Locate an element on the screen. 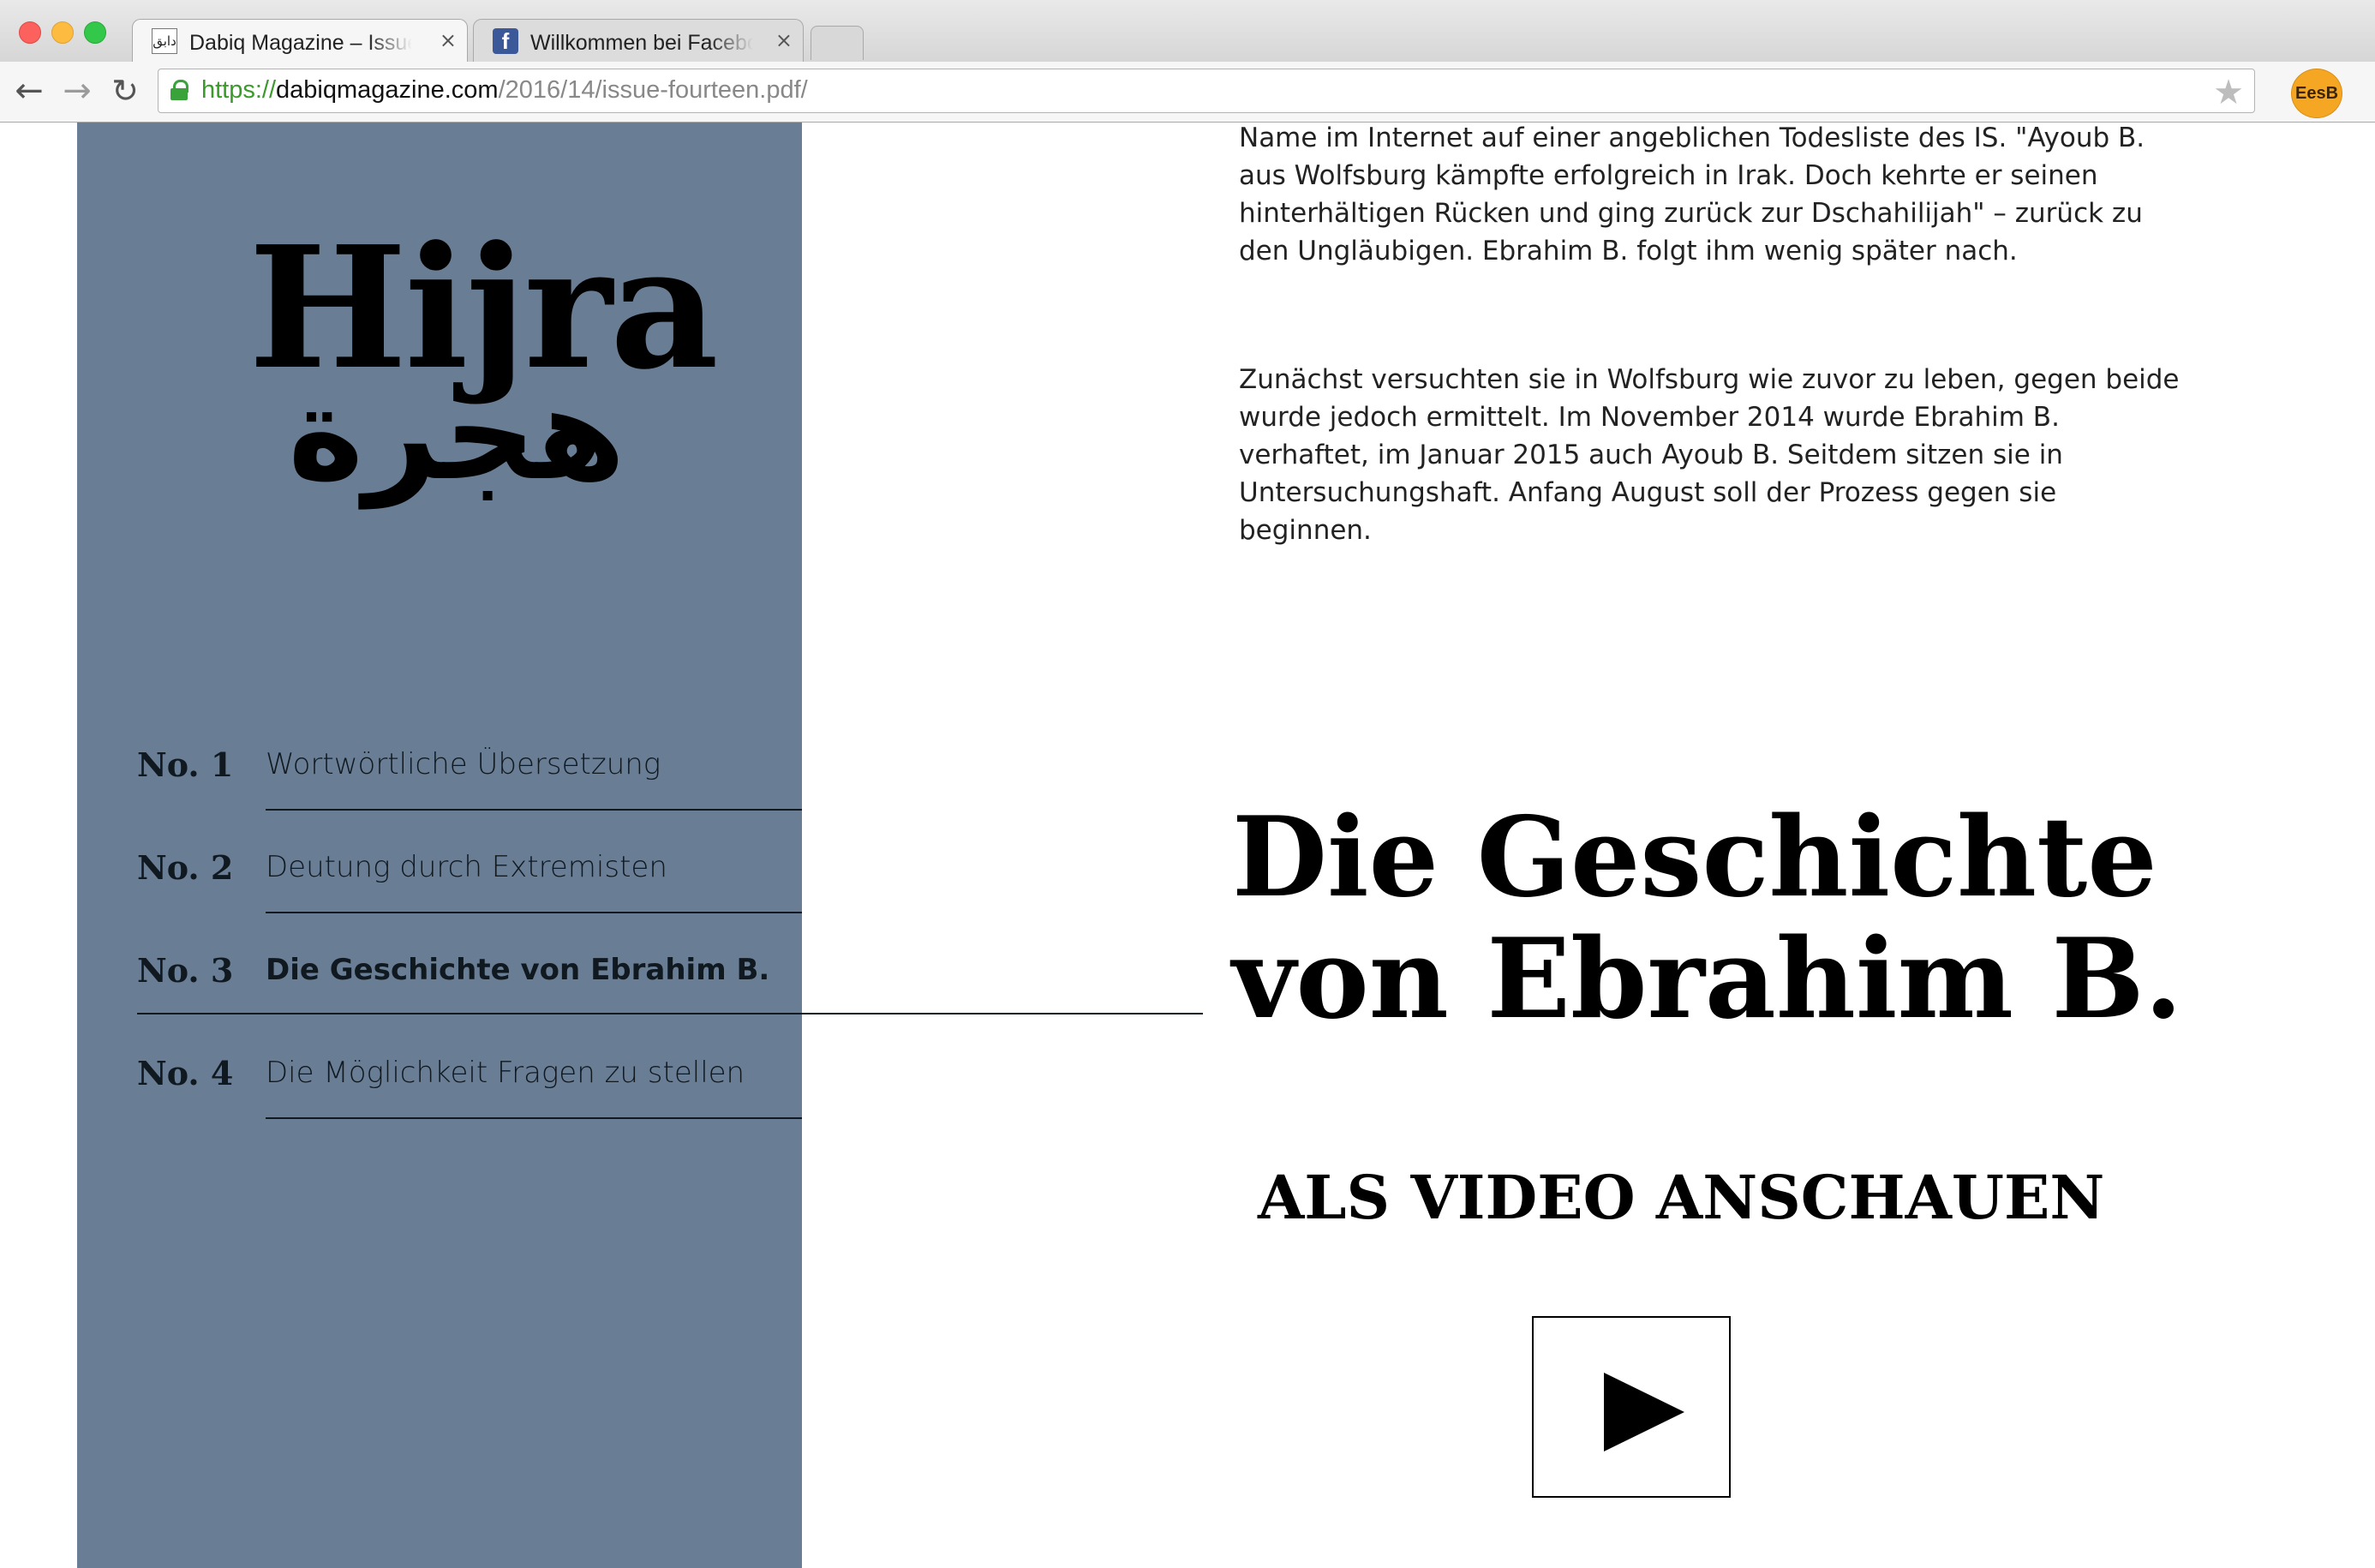 This screenshot has width=2375, height=1568. toc-number: No. 3 is located at coordinates (185, 971).